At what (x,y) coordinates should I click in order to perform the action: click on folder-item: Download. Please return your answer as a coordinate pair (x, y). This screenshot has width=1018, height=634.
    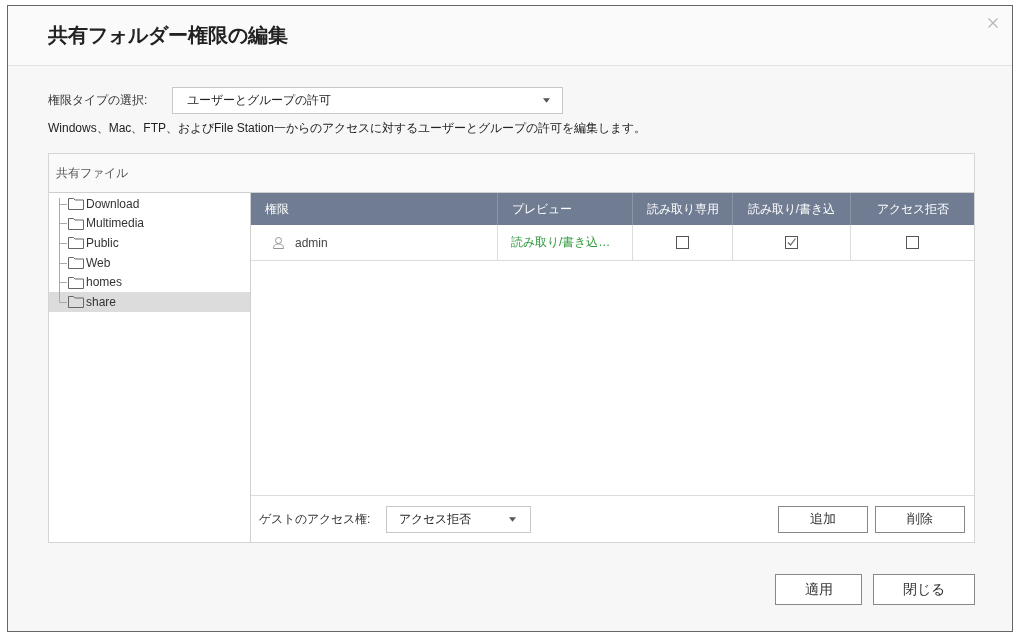
    Looking at the image, I should click on (149, 204).